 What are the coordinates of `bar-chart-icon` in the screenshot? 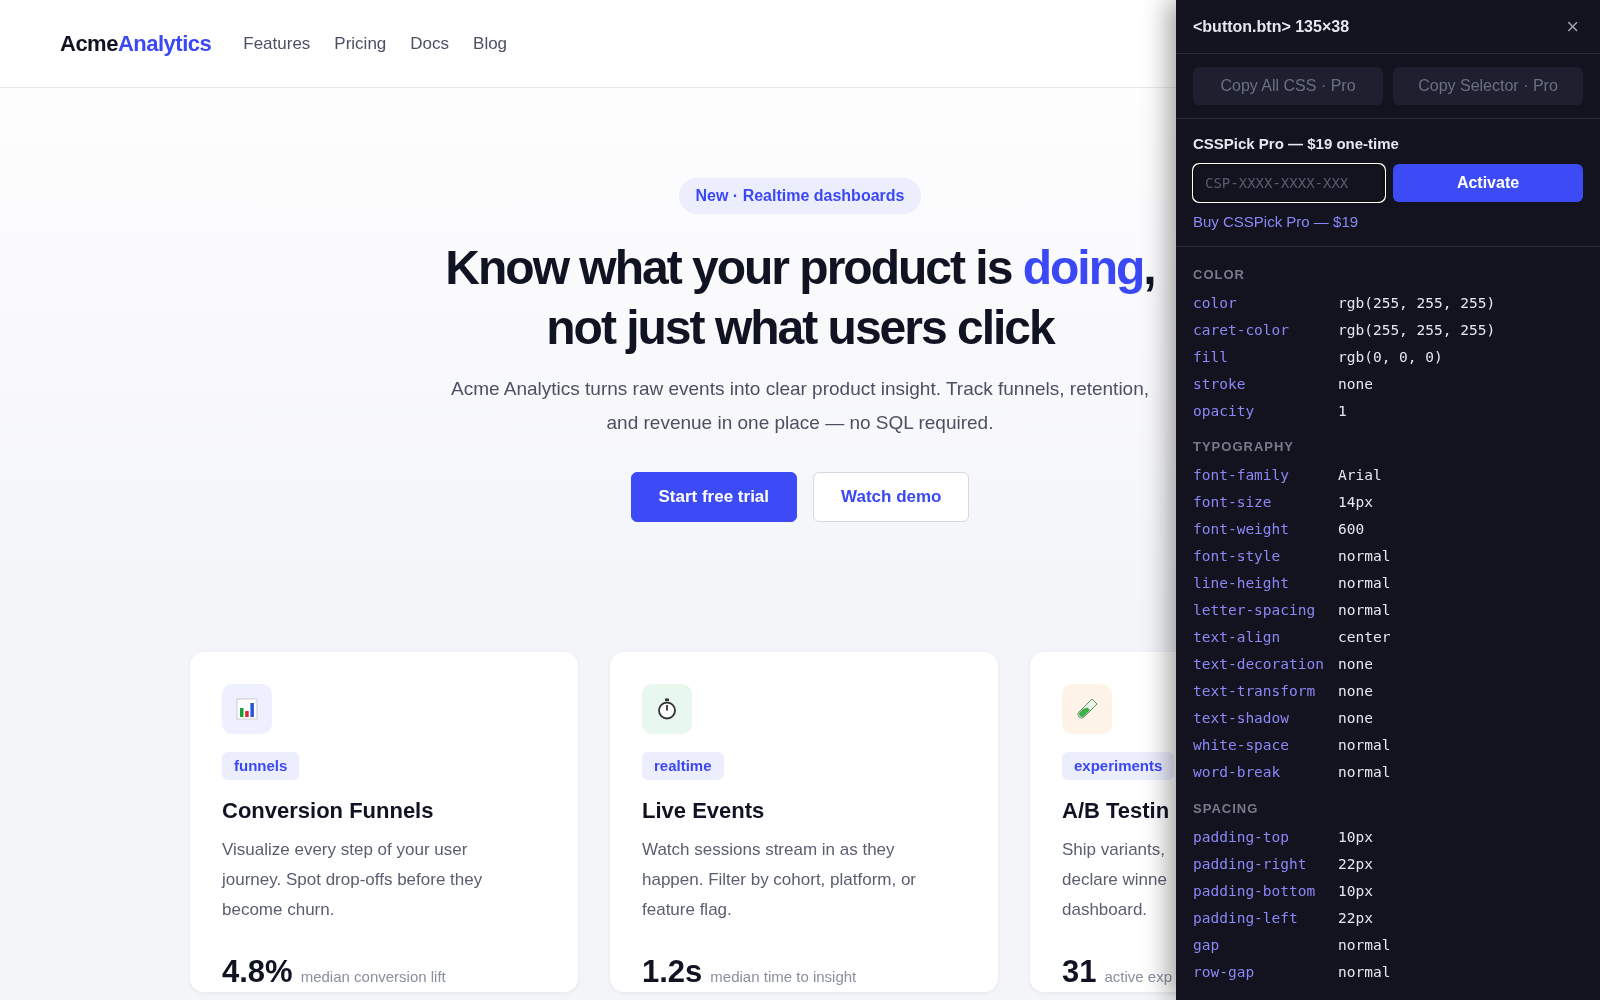 It's located at (247, 708).